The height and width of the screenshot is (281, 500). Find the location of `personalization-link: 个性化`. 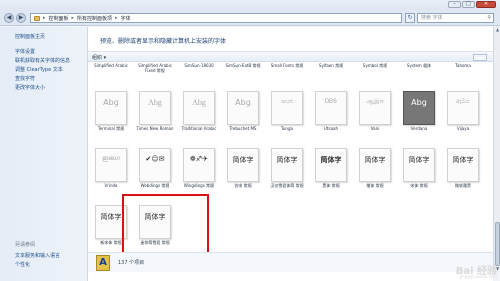

personalization-link: 个性化 is located at coordinates (22, 264).